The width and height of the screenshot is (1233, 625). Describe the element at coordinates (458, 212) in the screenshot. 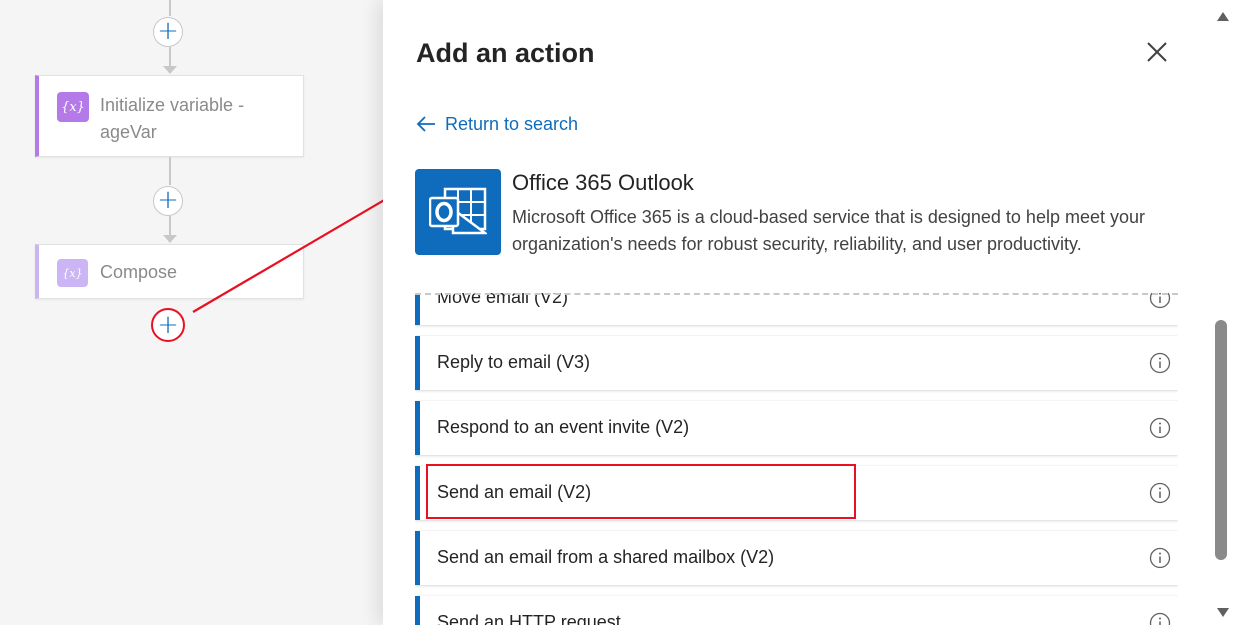

I see `outlook-icon` at that location.